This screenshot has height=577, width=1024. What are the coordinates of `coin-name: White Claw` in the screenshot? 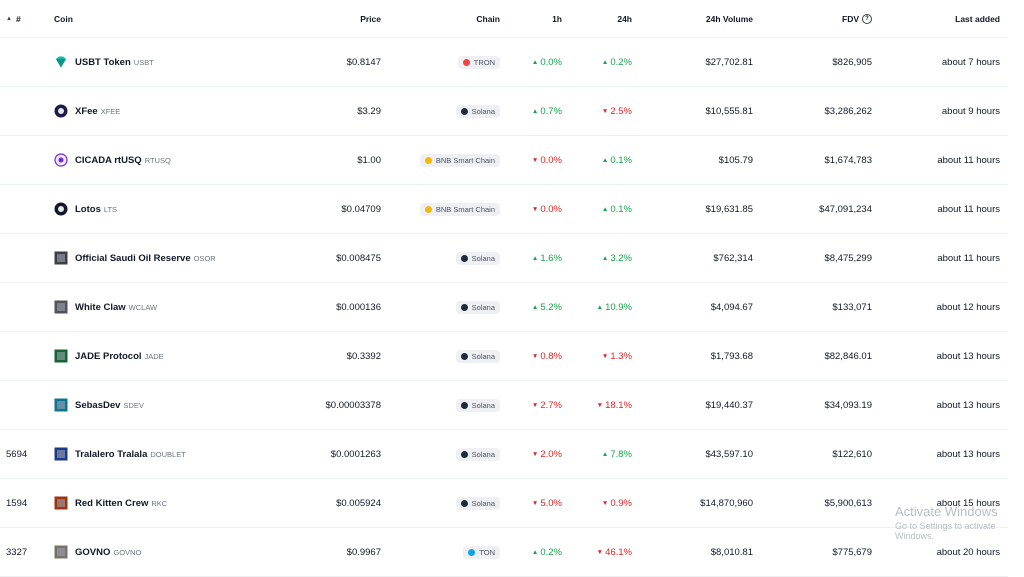 It's located at (100, 307).